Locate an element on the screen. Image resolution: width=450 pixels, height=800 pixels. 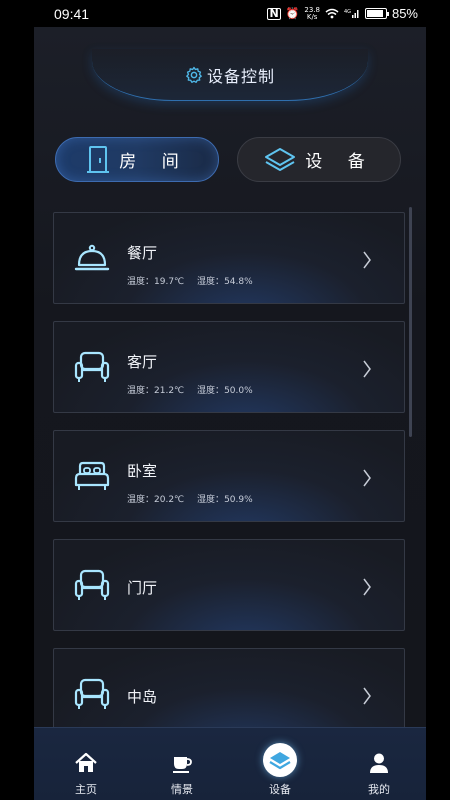
humidity-reading: 湿度：50.0% is located at coordinates (225, 391).